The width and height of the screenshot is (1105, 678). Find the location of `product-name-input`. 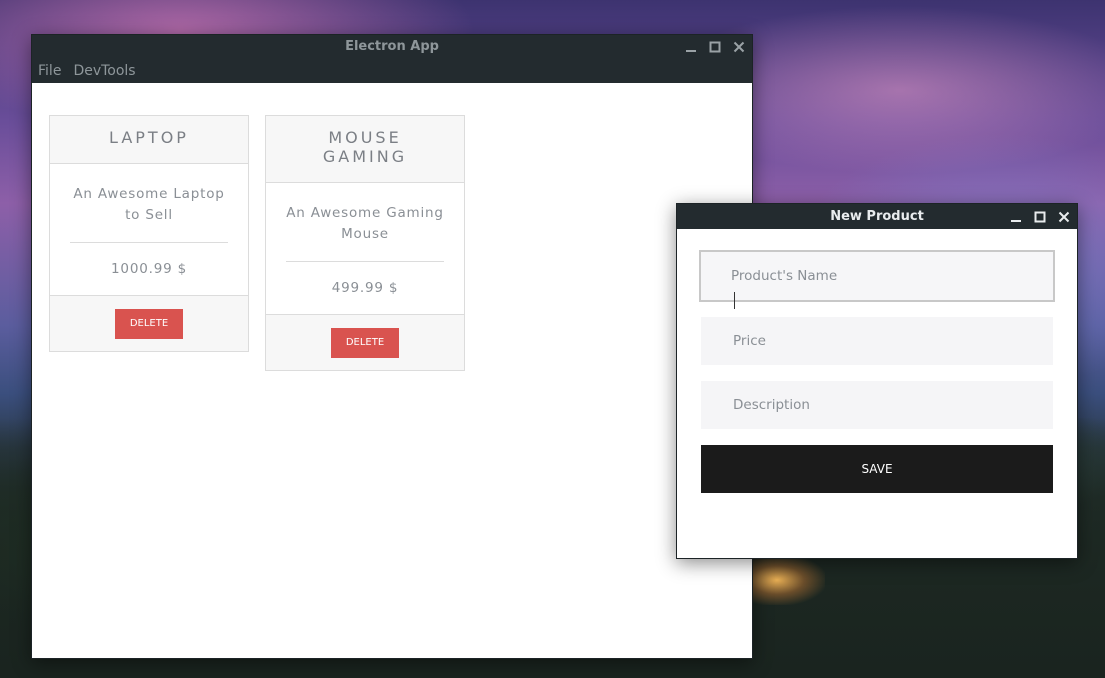

product-name-input is located at coordinates (877, 276).